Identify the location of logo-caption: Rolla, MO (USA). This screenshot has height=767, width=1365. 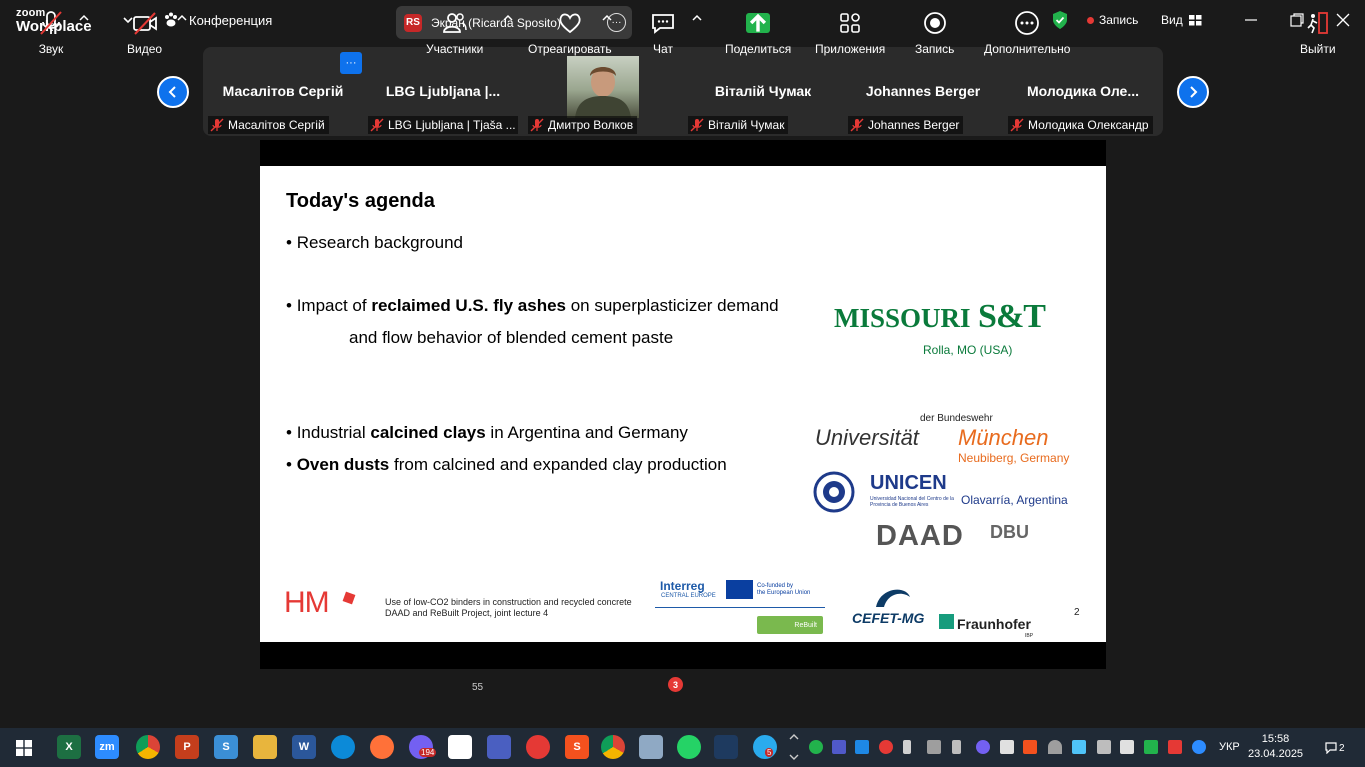
(968, 350).